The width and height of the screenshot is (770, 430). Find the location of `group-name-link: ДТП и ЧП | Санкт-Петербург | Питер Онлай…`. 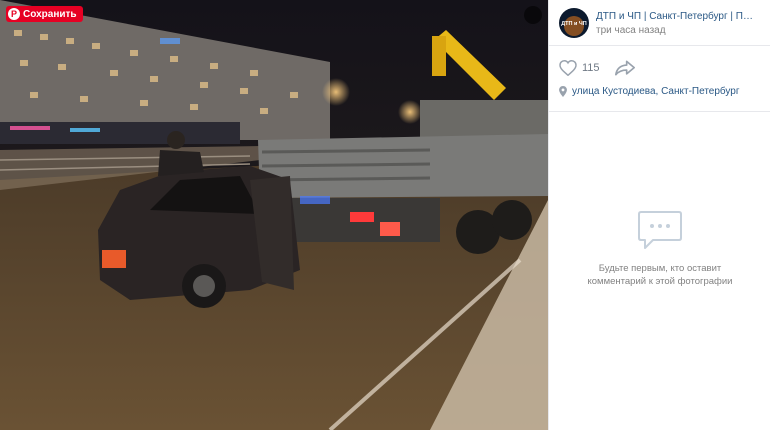

group-name-link: ДТП и ЧП | Санкт-Петербург | Питер Онлай… is located at coordinates (677, 16).